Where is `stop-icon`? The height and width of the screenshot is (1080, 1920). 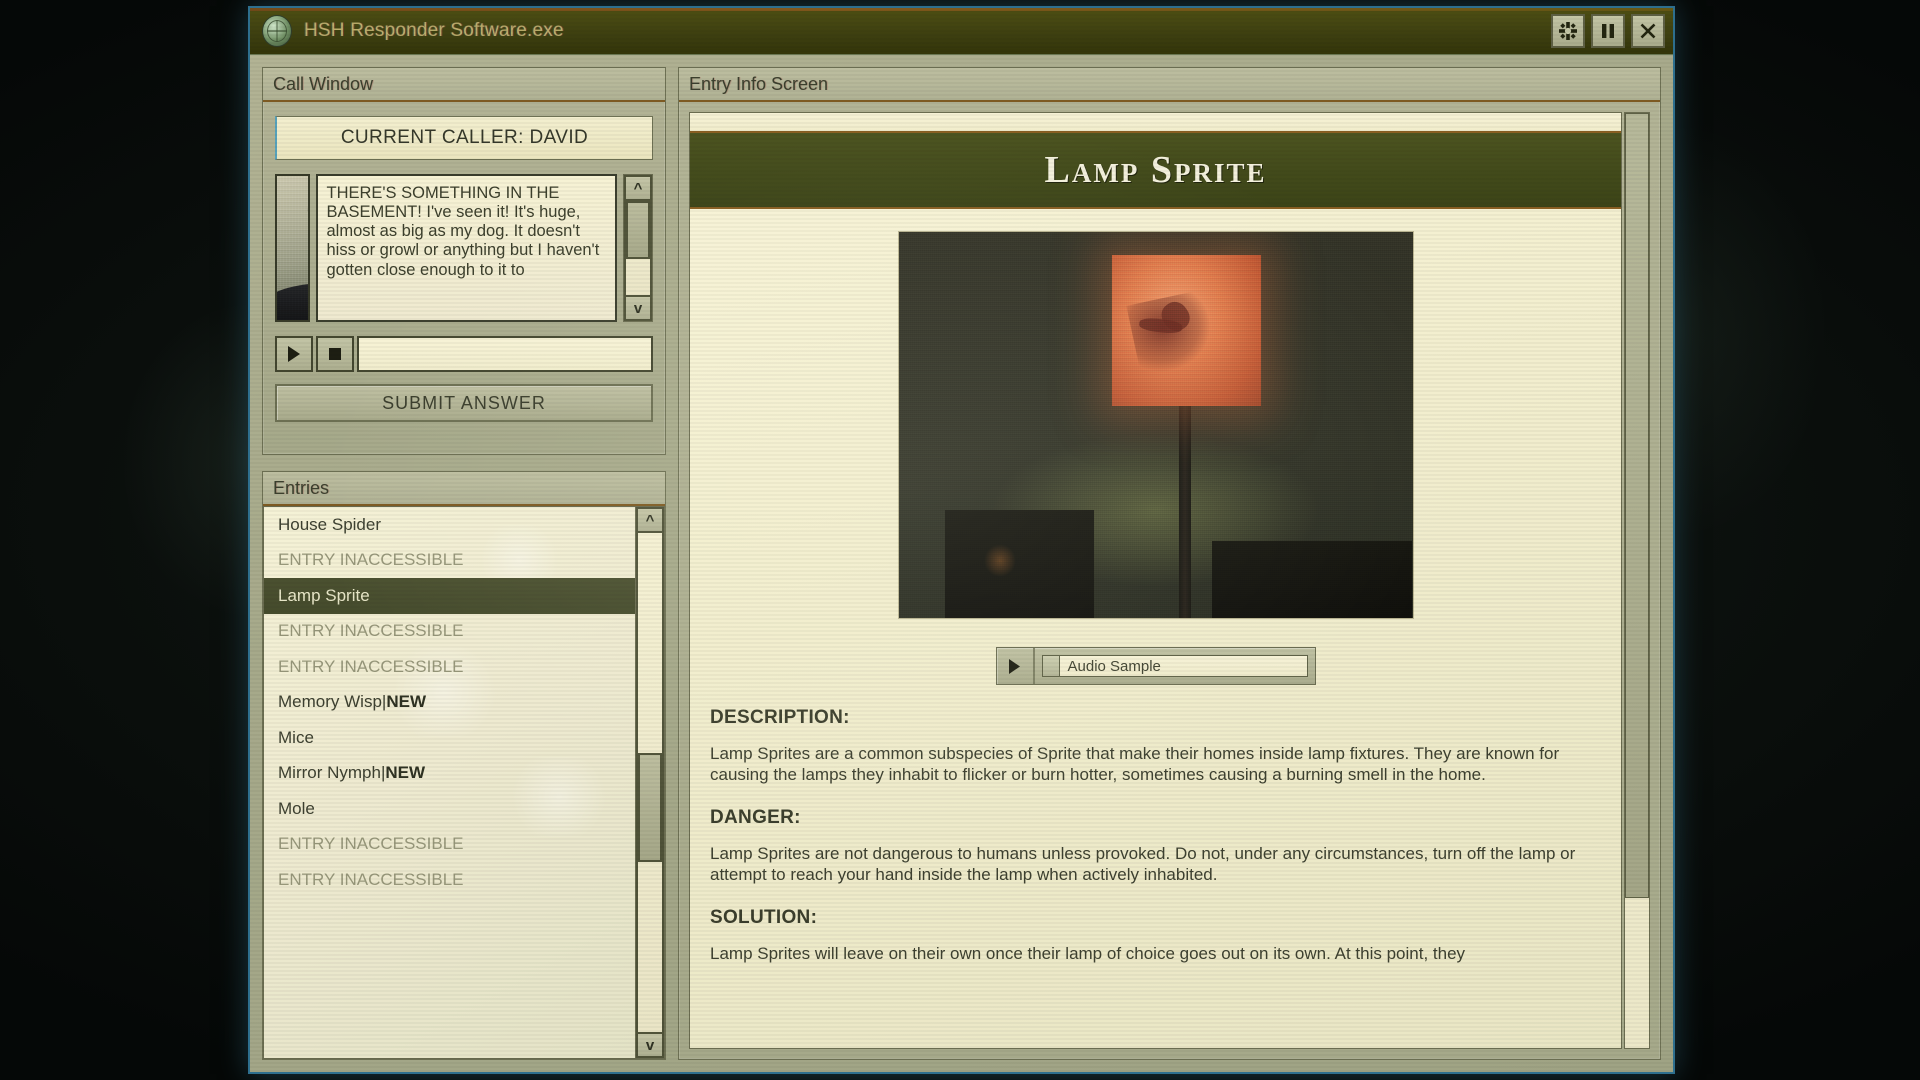 stop-icon is located at coordinates (335, 354).